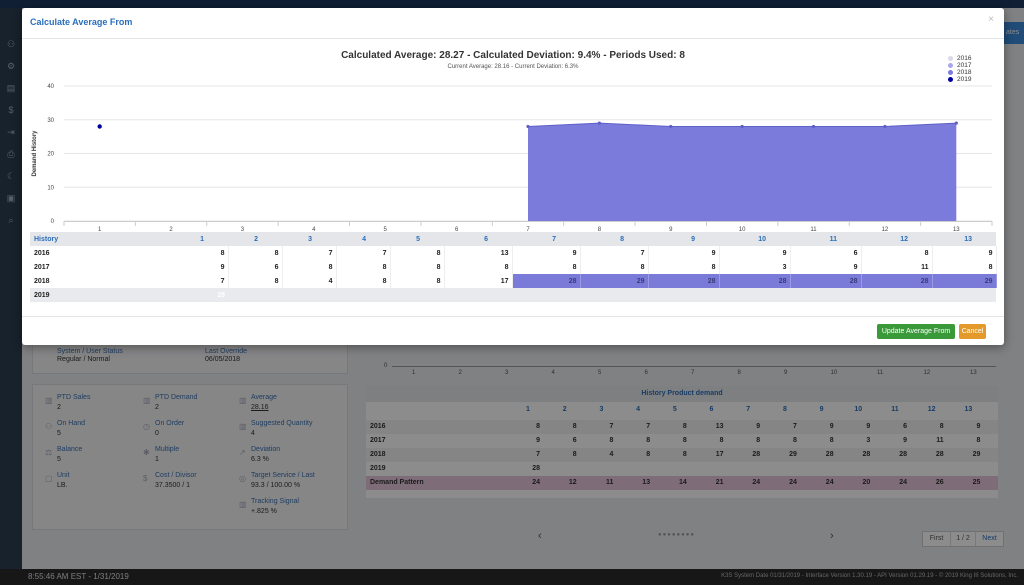 This screenshot has height=585, width=1024. Describe the element at coordinates (363, 239) in the screenshot. I see `period-column-header: 4` at that location.